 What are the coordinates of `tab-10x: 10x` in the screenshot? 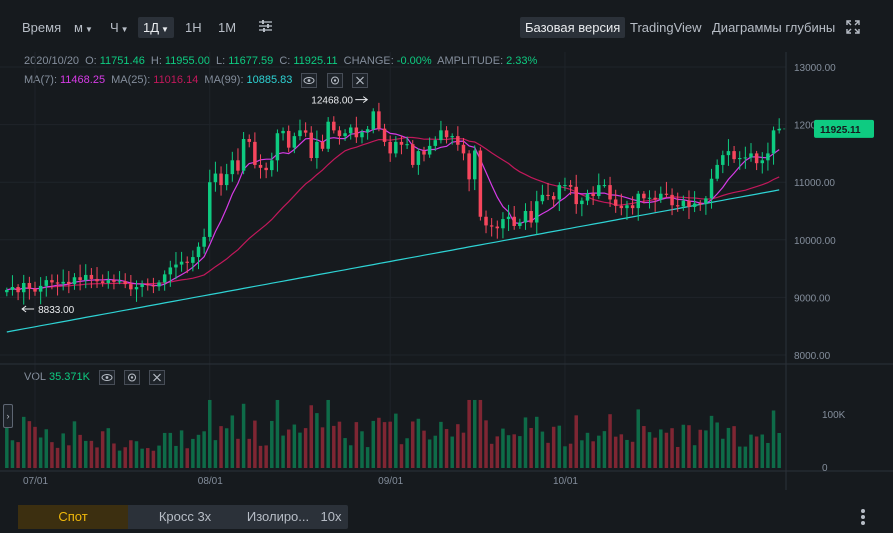 It's located at (331, 517).